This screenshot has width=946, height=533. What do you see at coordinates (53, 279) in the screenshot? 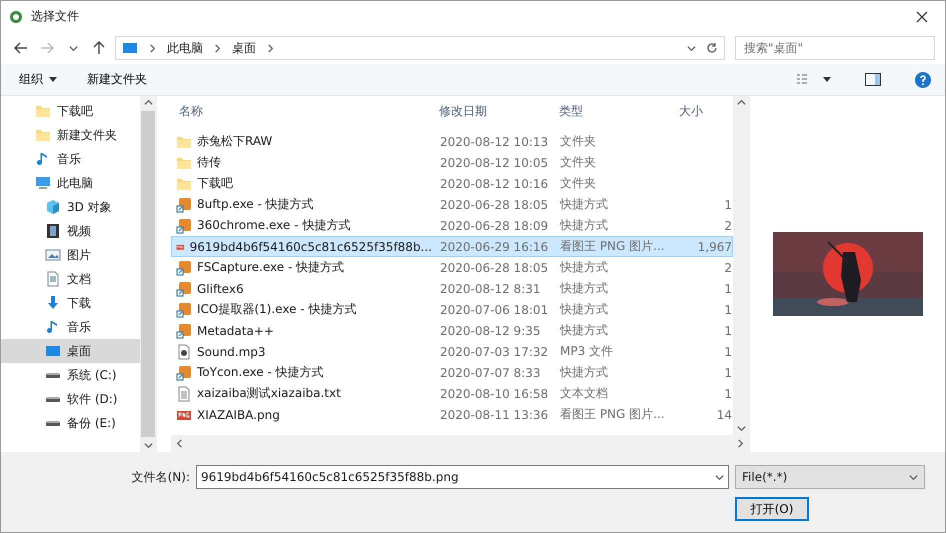
I see `document-icon` at bounding box center [53, 279].